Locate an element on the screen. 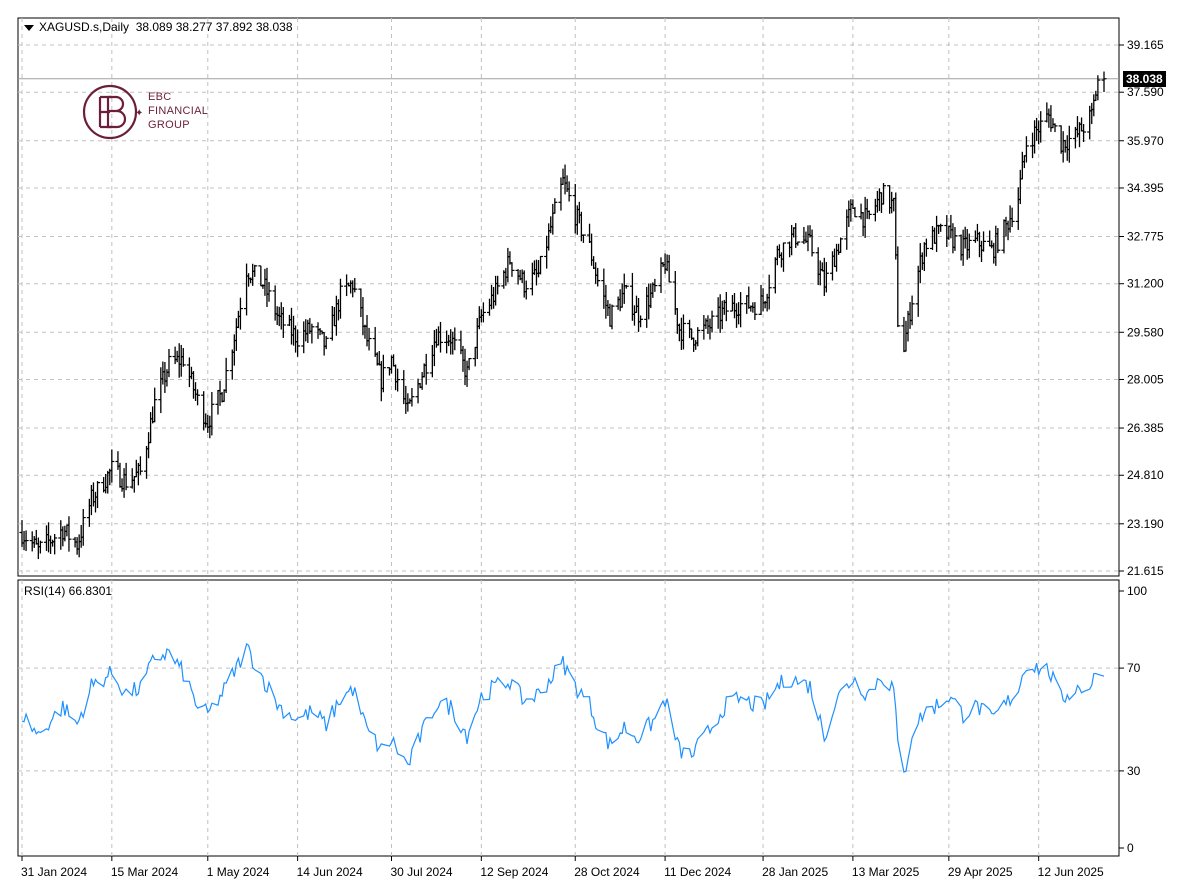 Image resolution: width=1200 pixels, height=896 pixels. date-tick-label: 31 Jan 2024 is located at coordinates (54, 872).